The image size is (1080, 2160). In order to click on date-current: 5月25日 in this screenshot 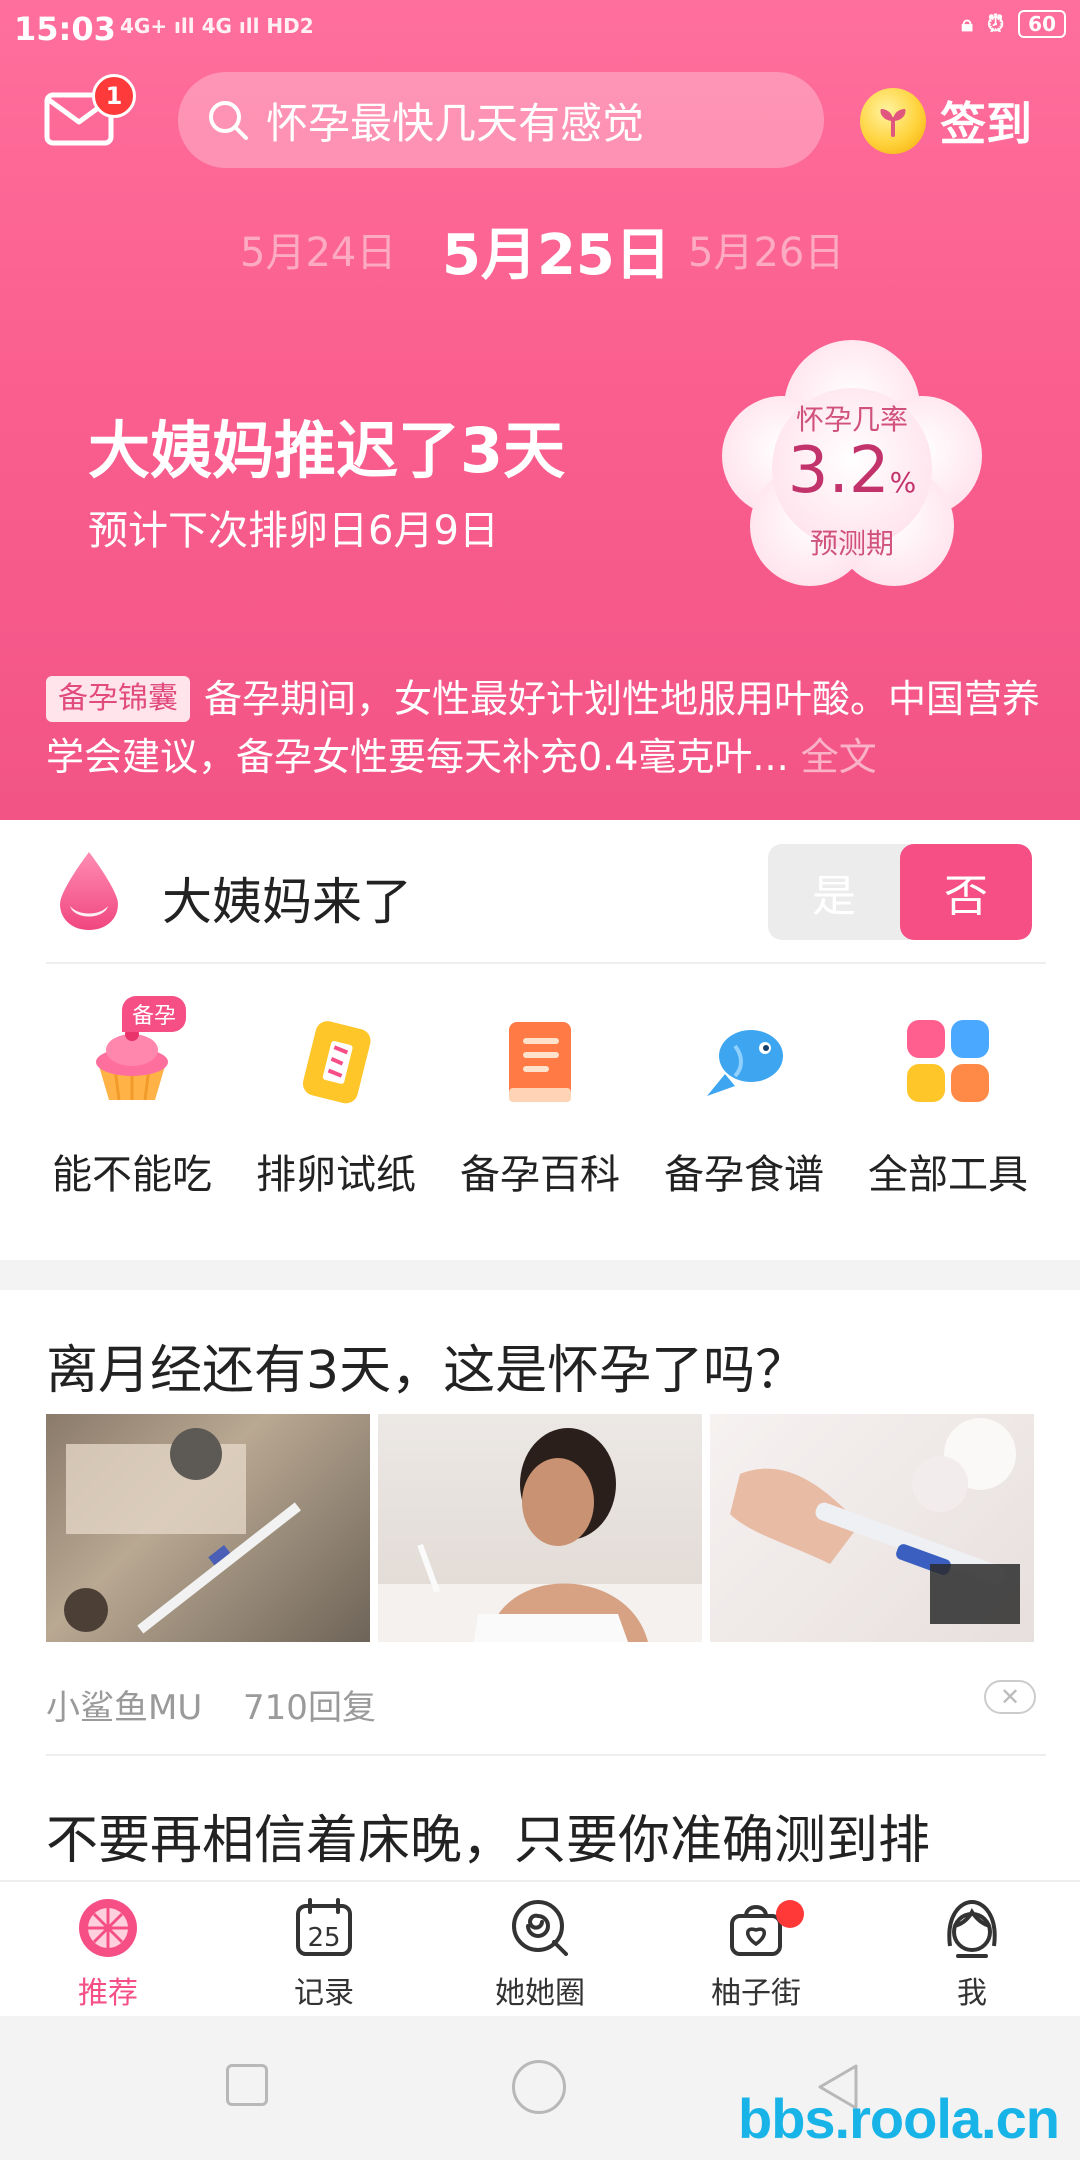, I will do `click(556, 250)`.